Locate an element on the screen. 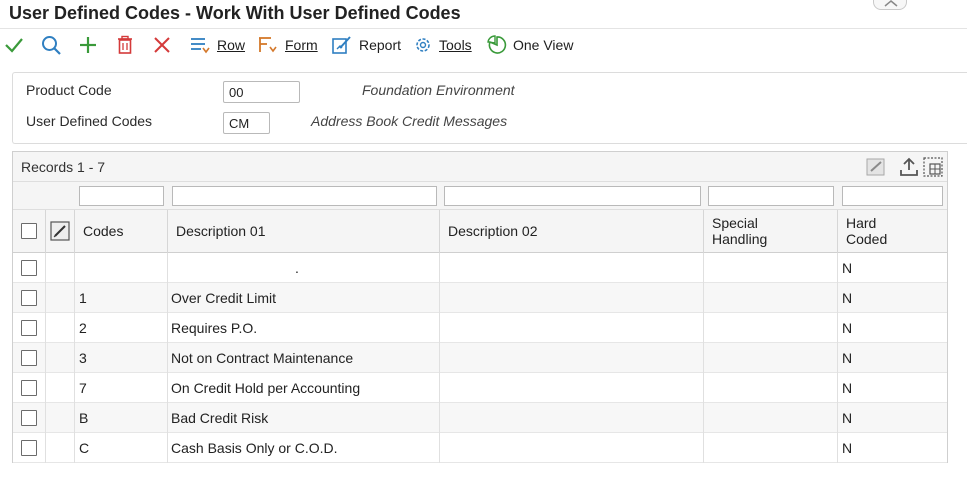 This screenshot has height=480, width=967. qbe-description-02-input is located at coordinates (572, 196).